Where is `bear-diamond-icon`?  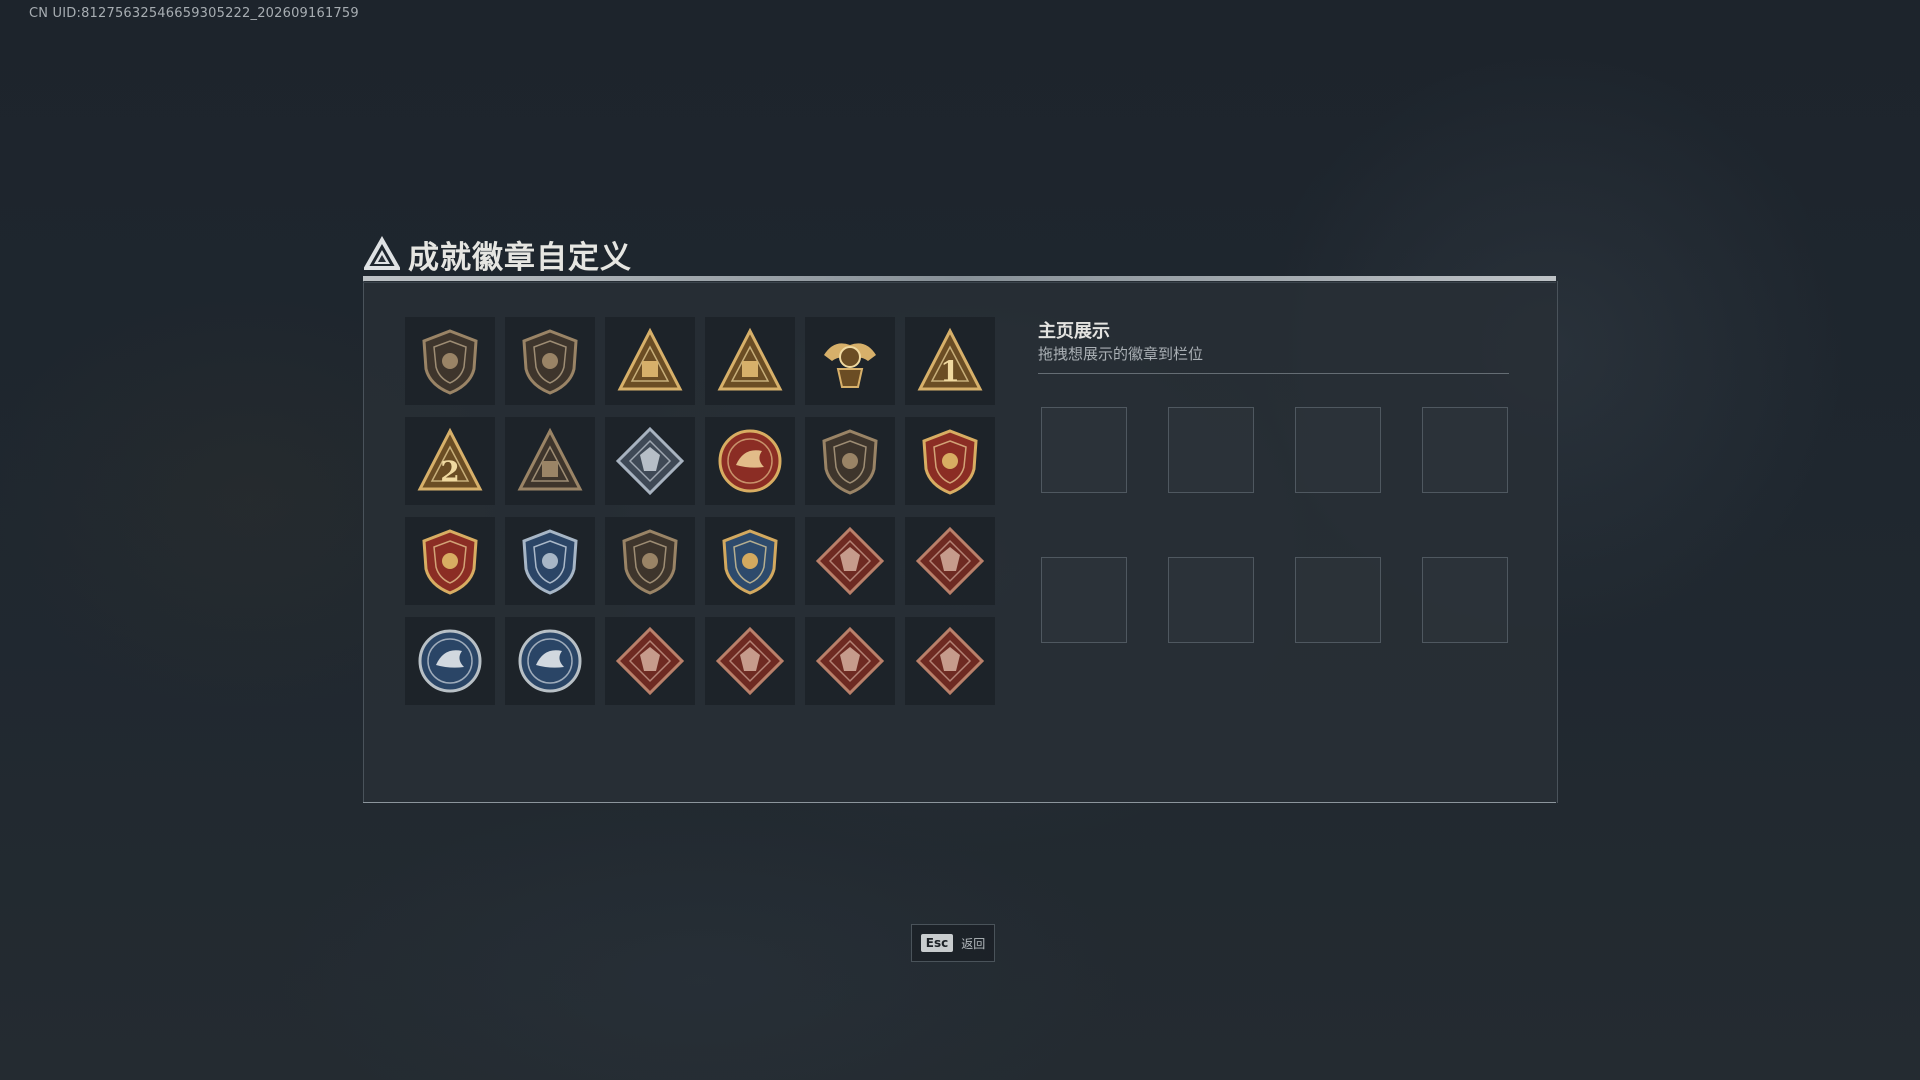 bear-diamond-icon is located at coordinates (750, 661).